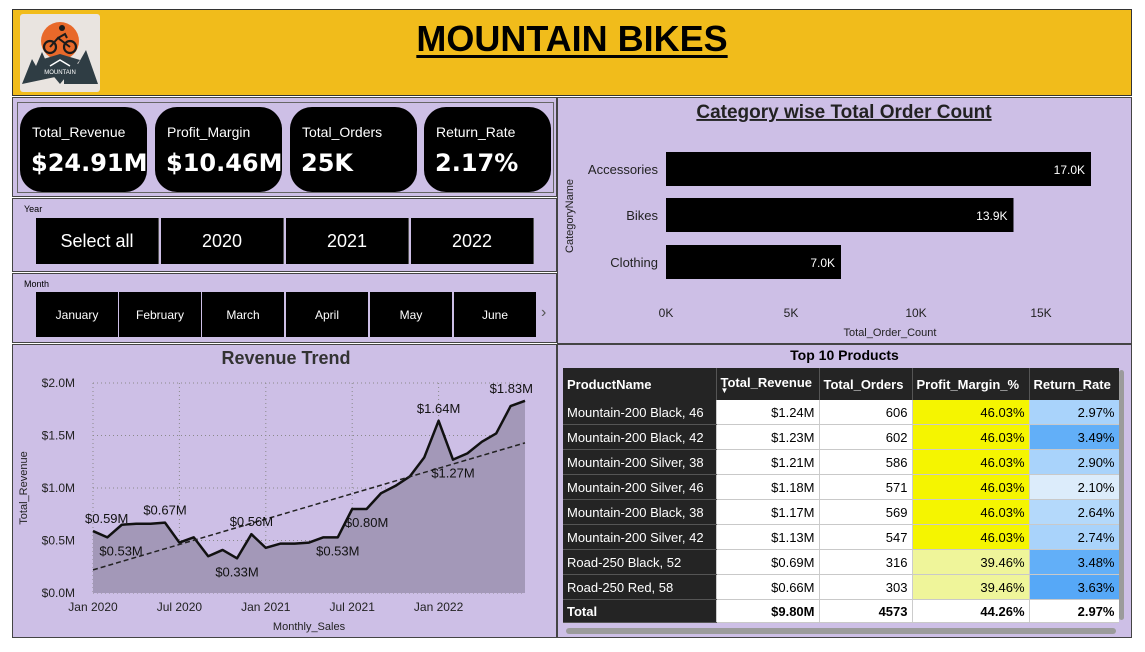 This screenshot has width=1145, height=652. What do you see at coordinates (841, 587) in the screenshot?
I see `table-row: Road-250 Red, 58 $0.66M 303 39.46% 3.63%` at bounding box center [841, 587].